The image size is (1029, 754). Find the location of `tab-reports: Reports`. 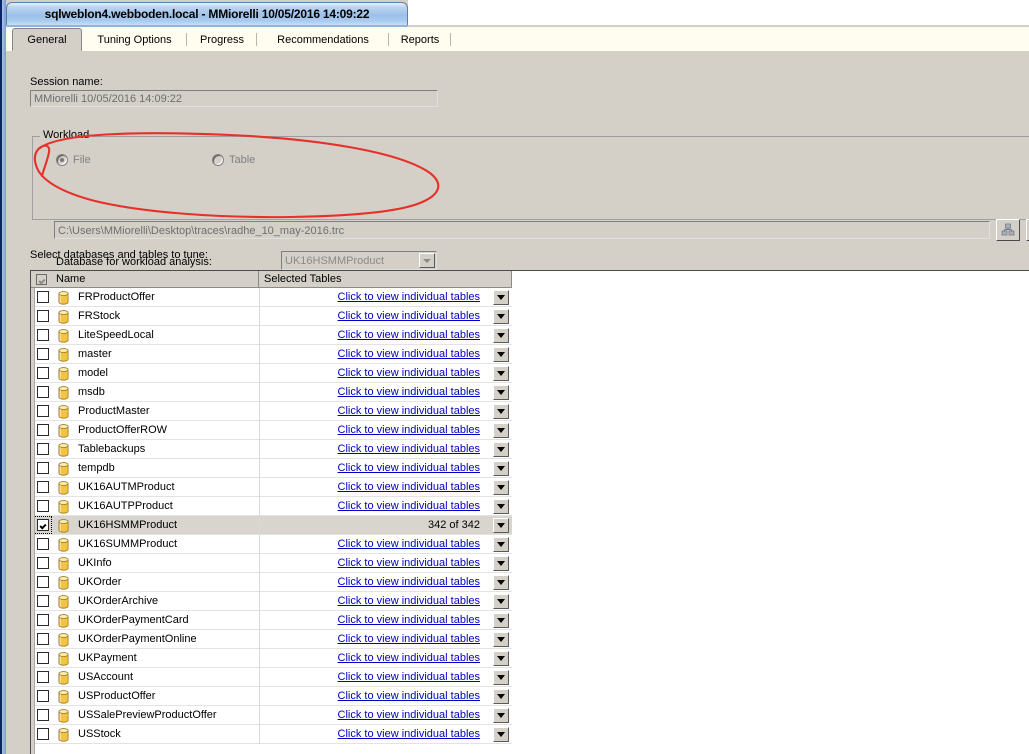

tab-reports: Reports is located at coordinates (420, 39).